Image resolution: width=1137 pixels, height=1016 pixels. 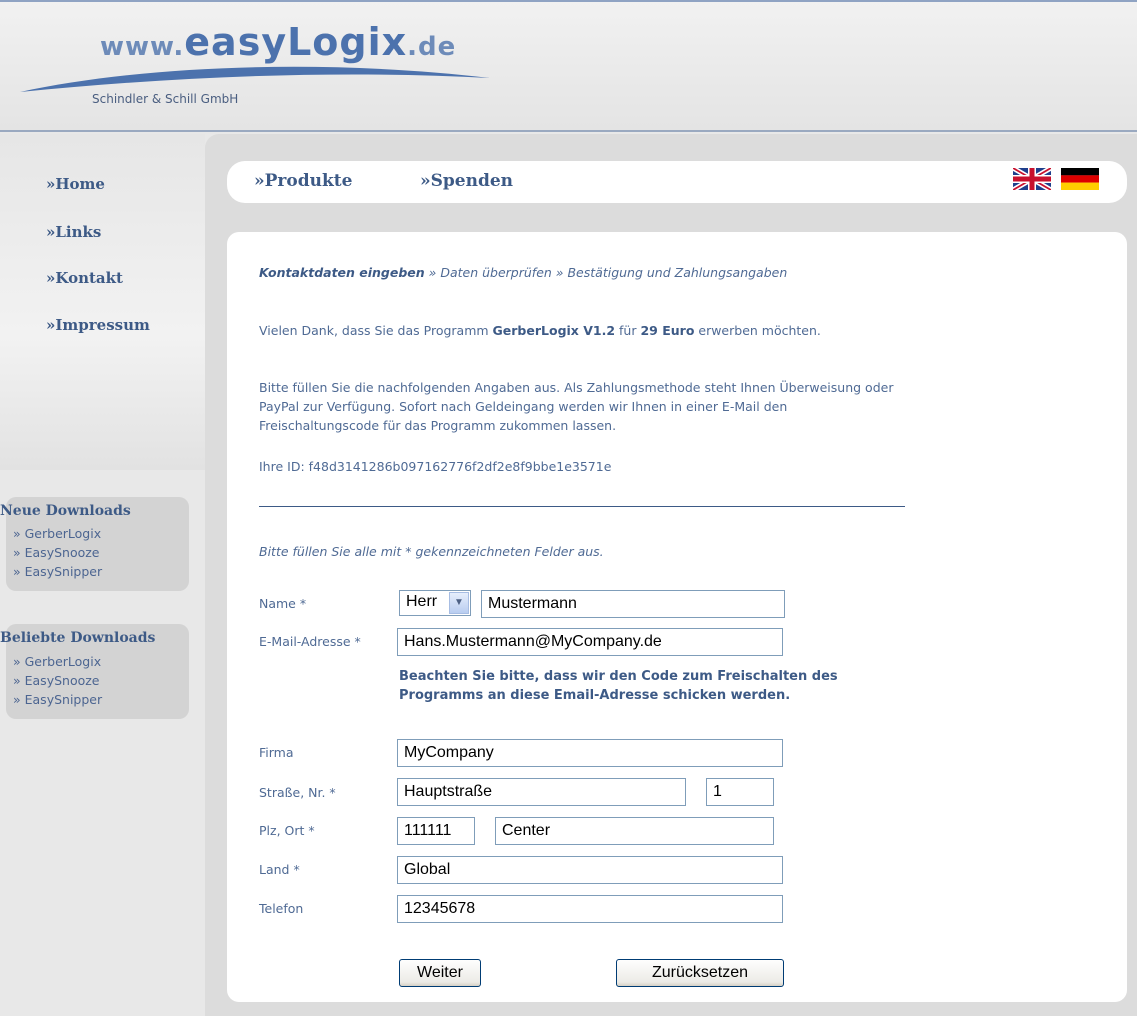 I want to click on intro-part1: Vielen Dank, dass Sie das Programm, so click(x=376, y=330).